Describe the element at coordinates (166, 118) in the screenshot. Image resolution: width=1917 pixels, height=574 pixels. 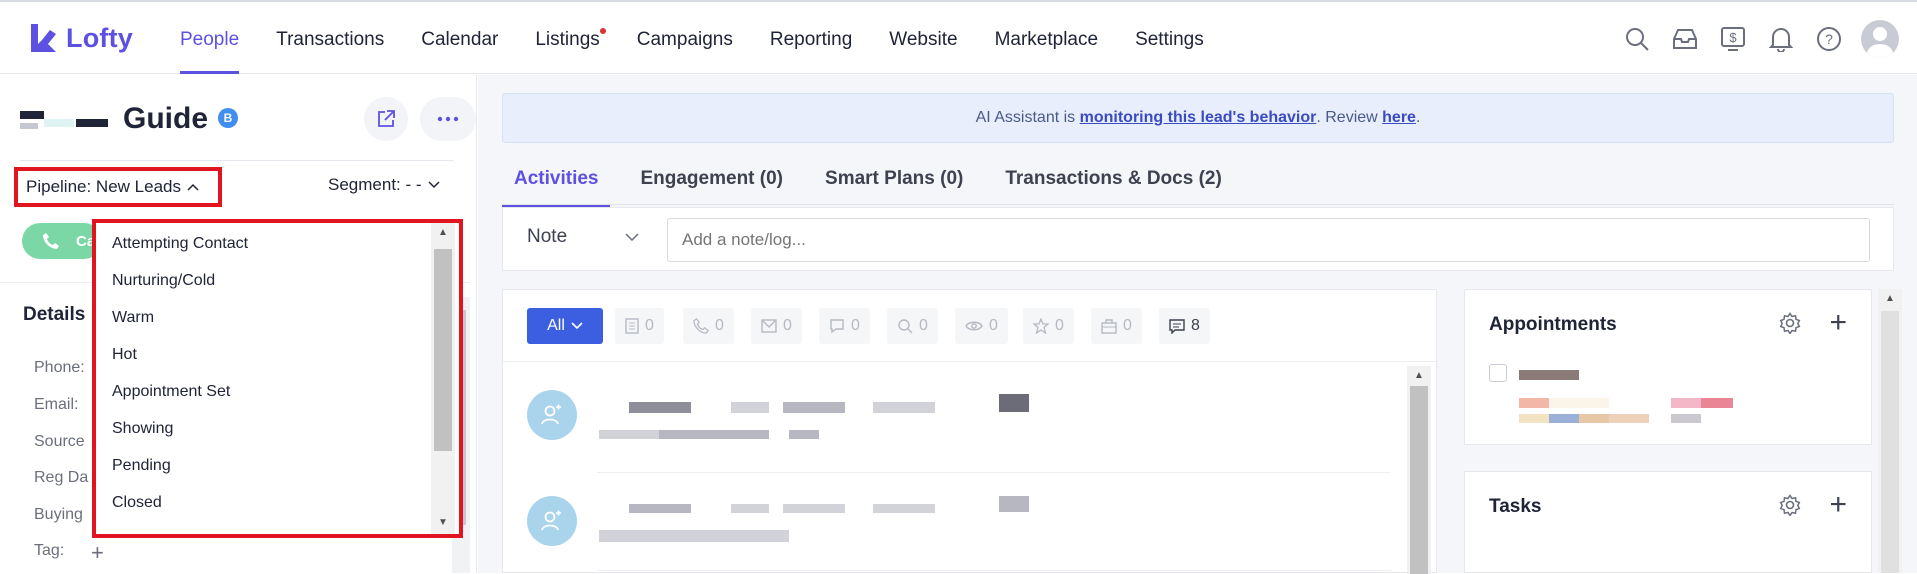
I see `lead-name: Guide` at that location.